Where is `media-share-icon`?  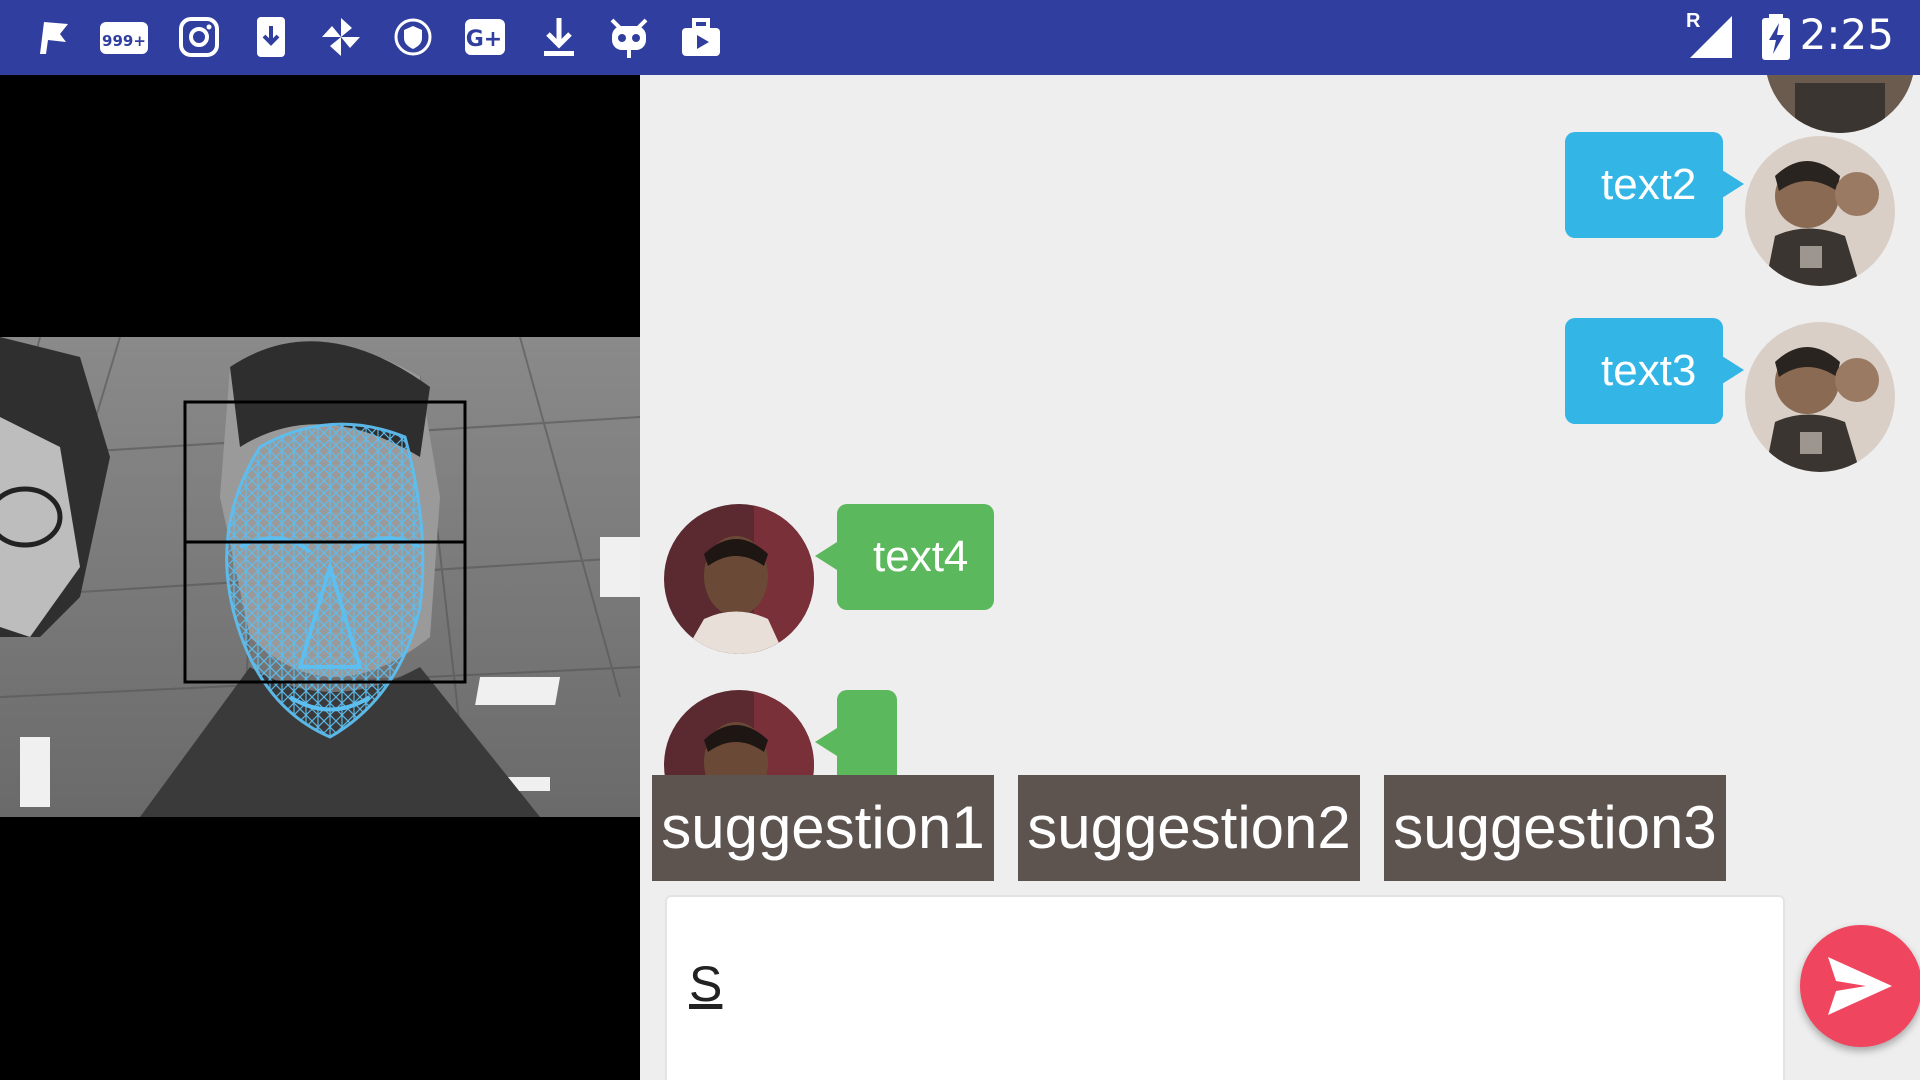 media-share-icon is located at coordinates (701, 37).